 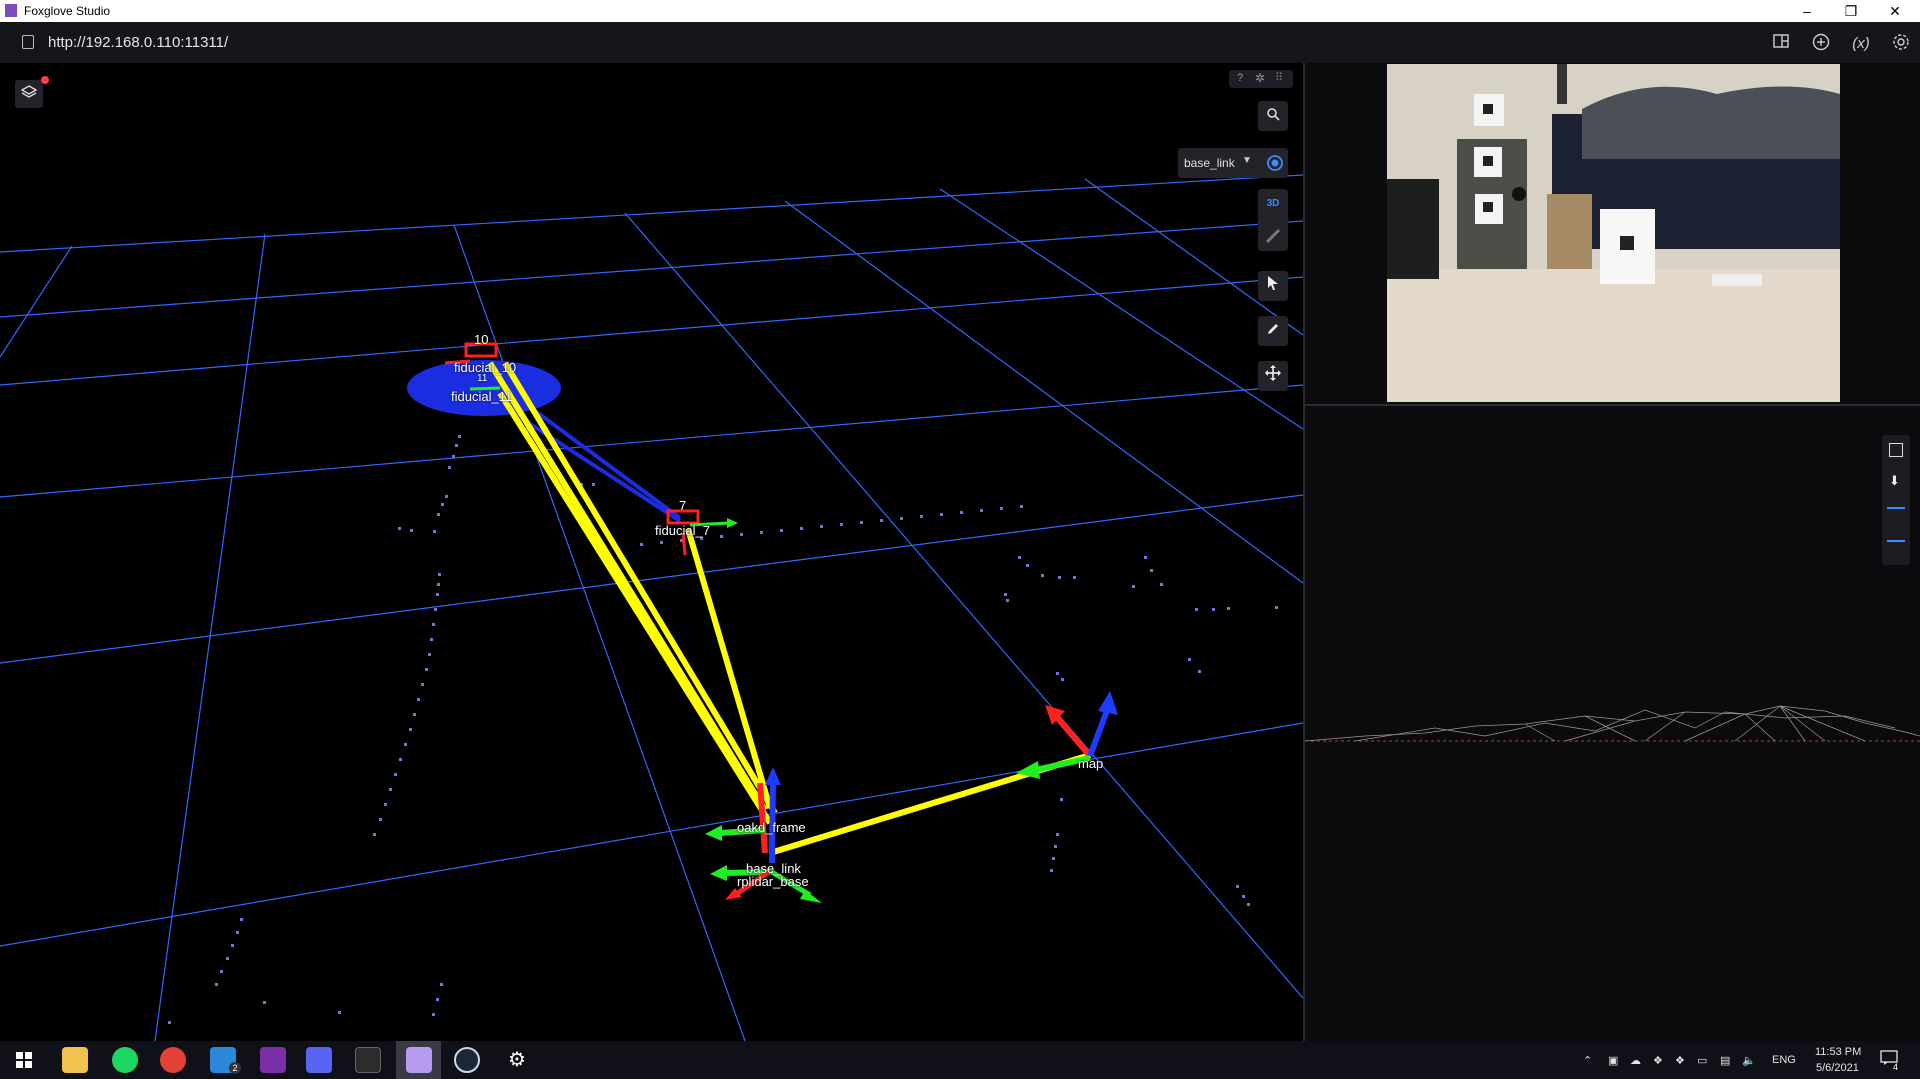 I want to click on foxglove-studio-icon, so click(x=419, y=1060).